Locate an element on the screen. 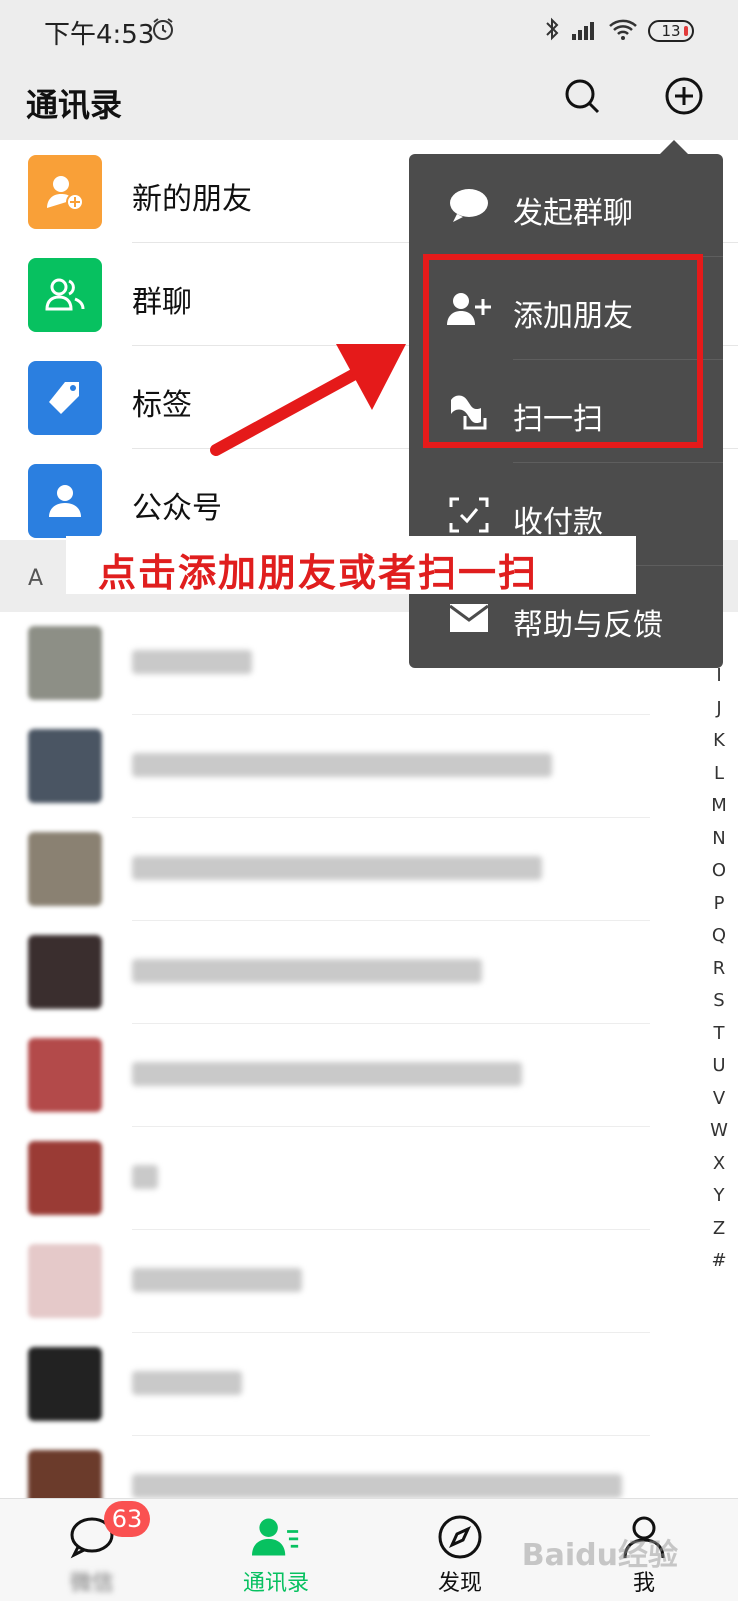  menu-item-label: 帮助与反馈 is located at coordinates (588, 625).